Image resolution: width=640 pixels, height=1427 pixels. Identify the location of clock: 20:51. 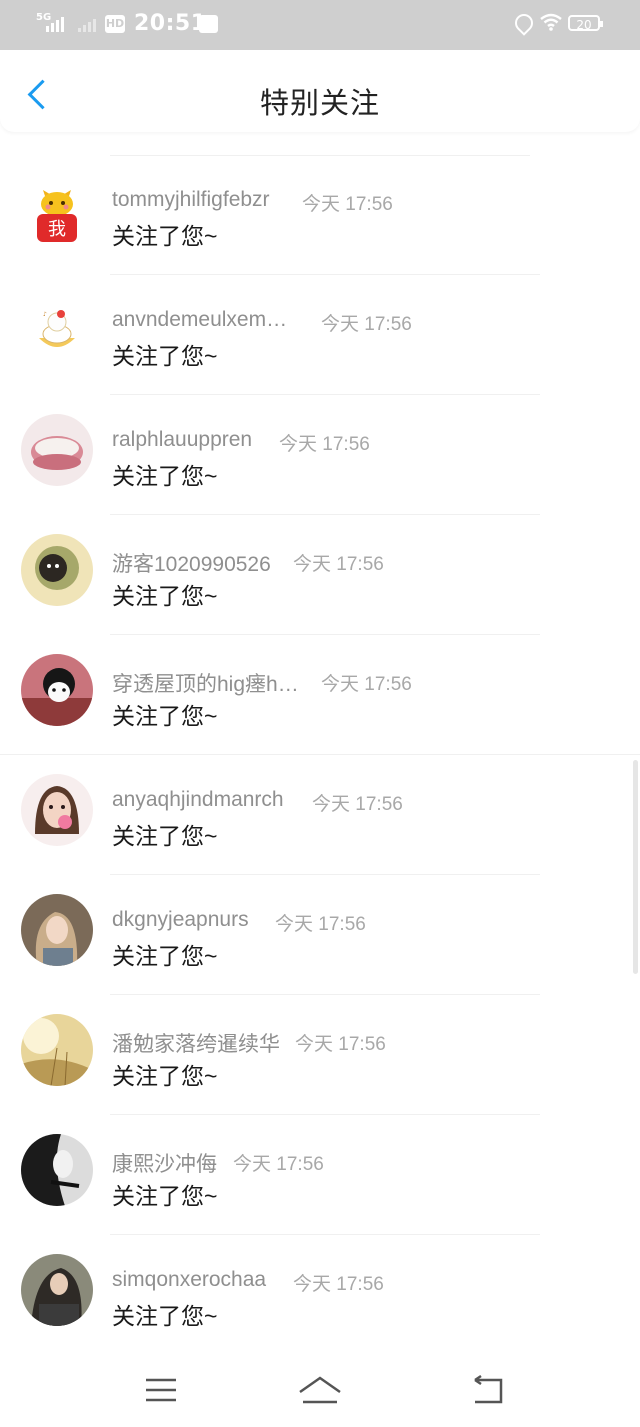
(170, 23).